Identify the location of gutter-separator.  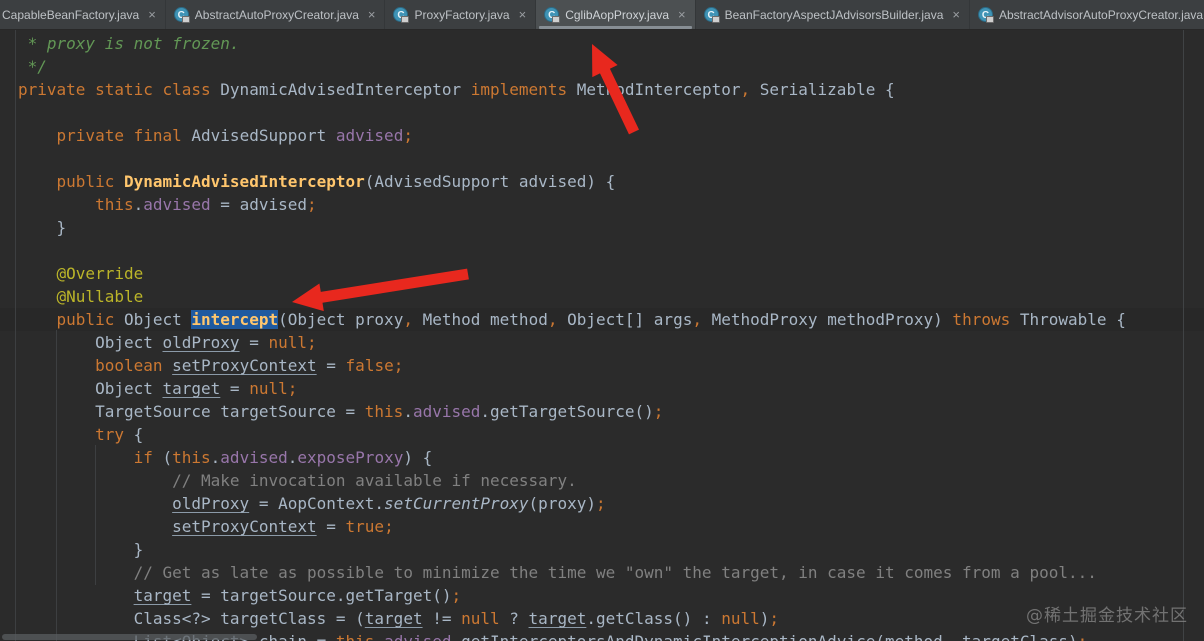
(15, 335).